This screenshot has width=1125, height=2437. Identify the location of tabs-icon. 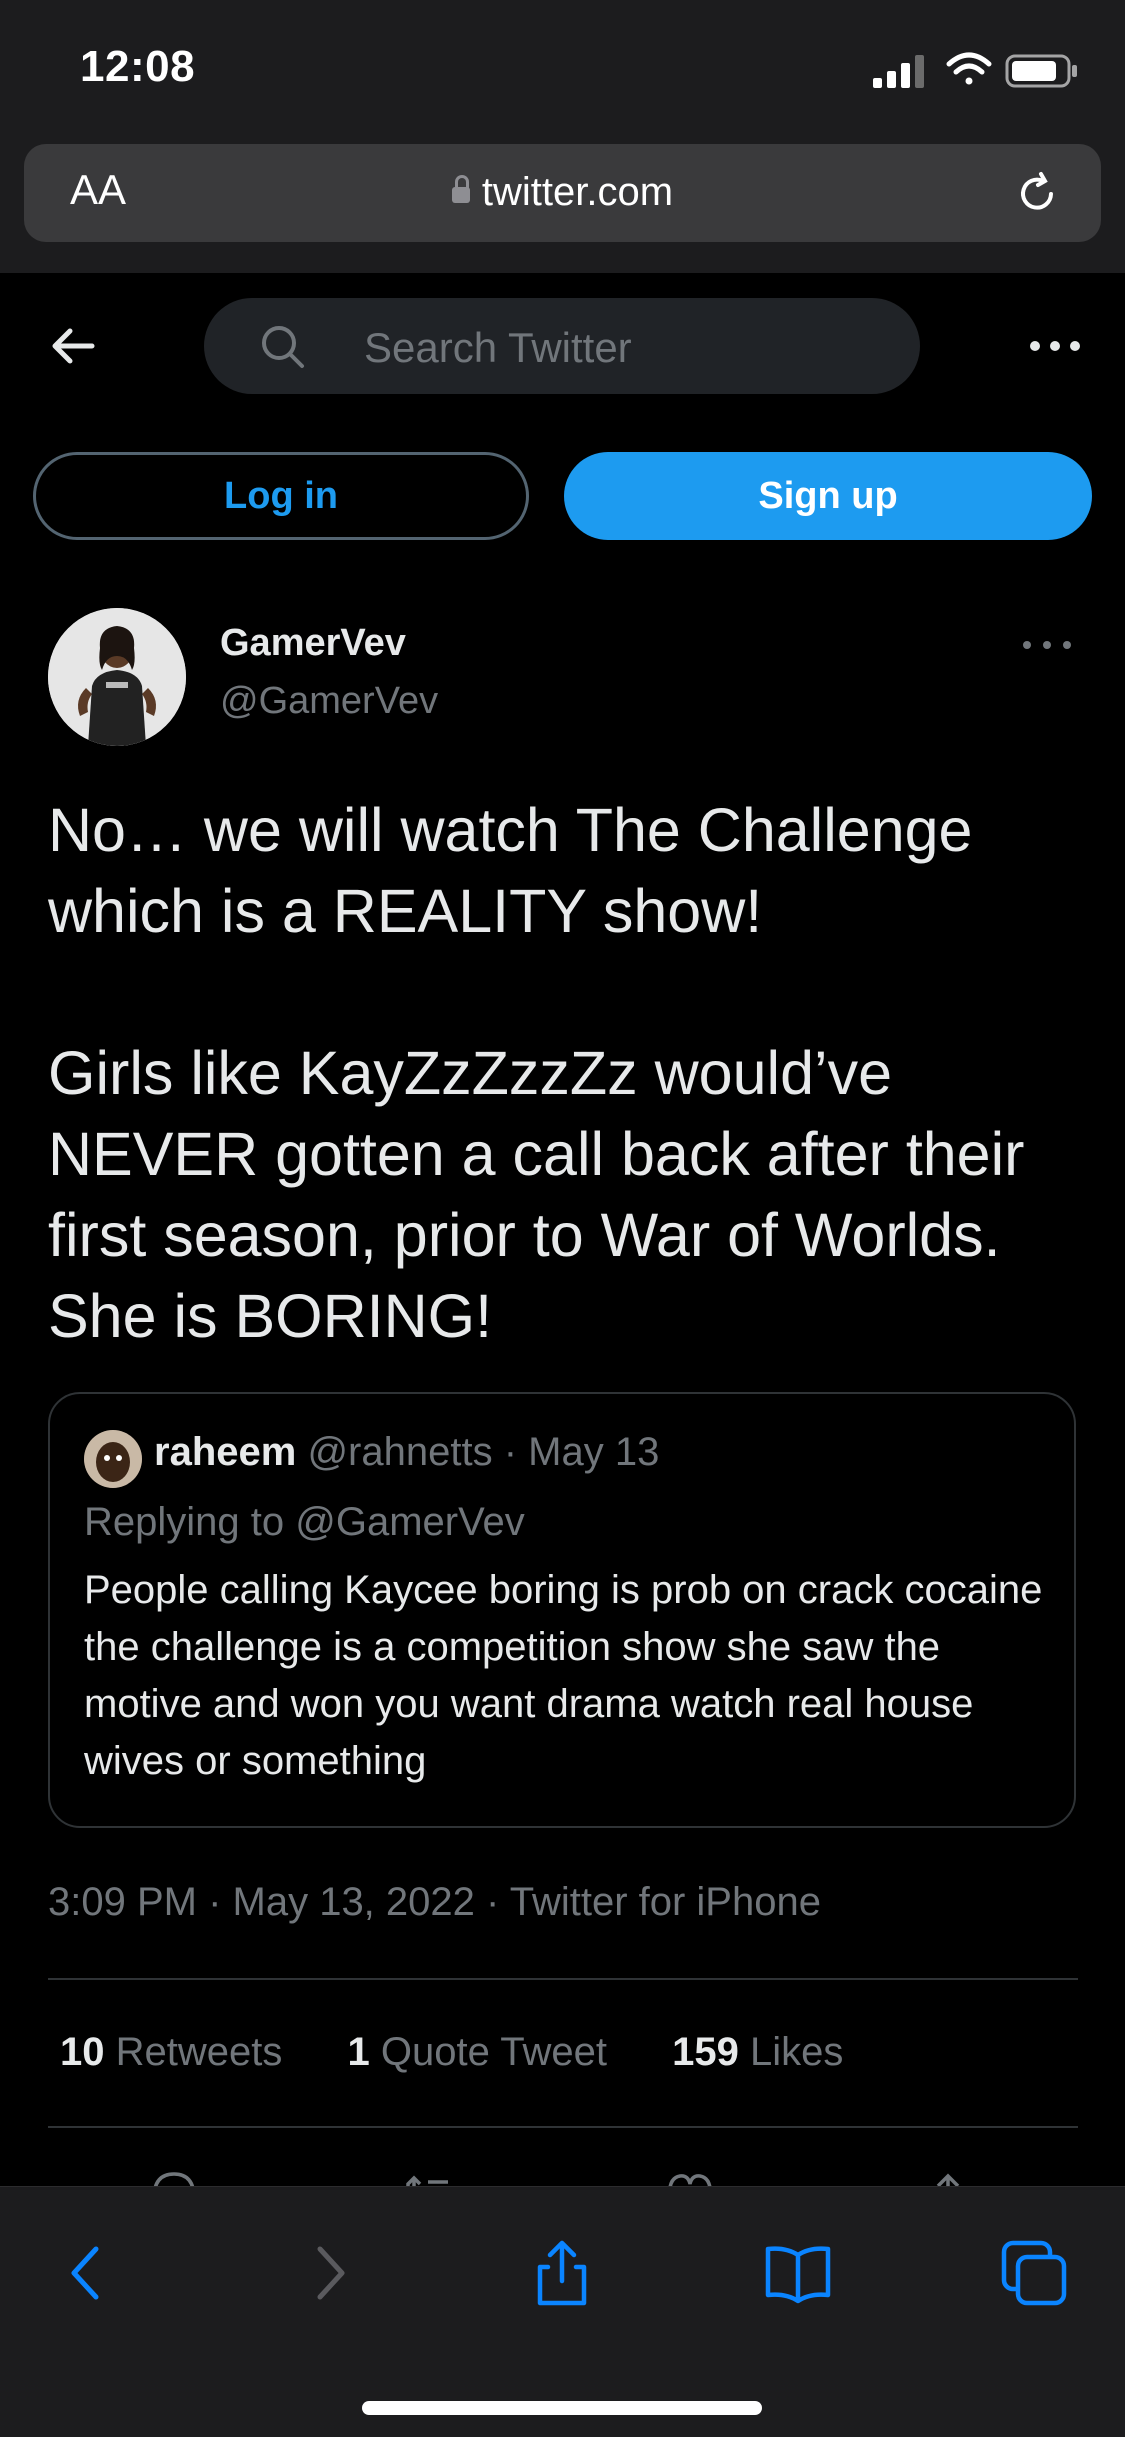
(1034, 2273).